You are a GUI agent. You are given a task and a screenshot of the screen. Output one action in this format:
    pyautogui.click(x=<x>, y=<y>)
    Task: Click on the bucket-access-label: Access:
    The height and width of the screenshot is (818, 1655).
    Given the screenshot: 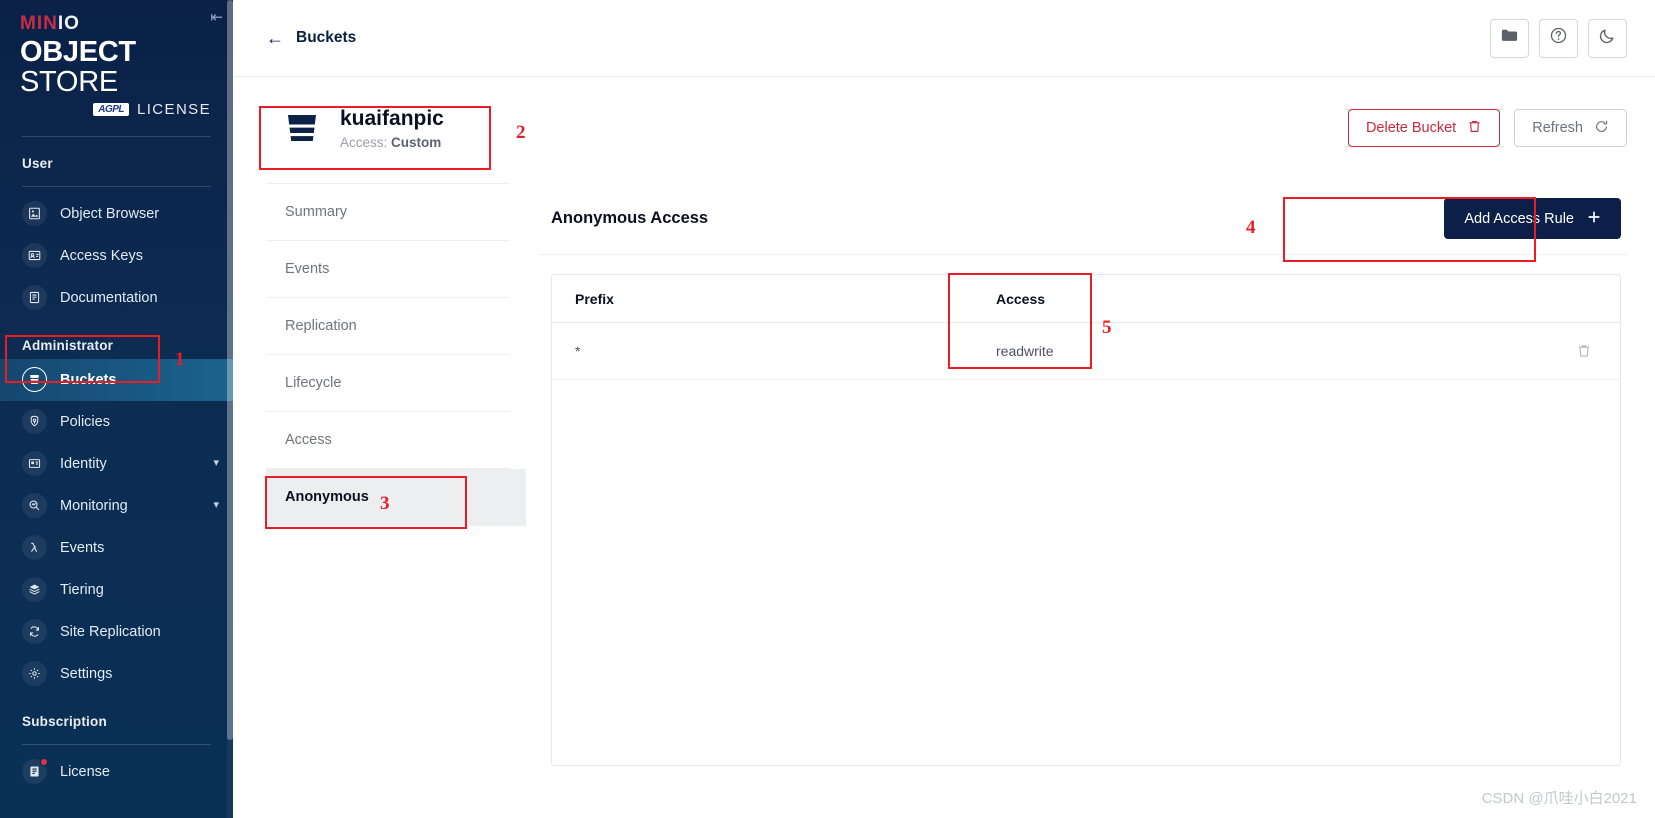 What is the action you would take?
    pyautogui.click(x=364, y=143)
    